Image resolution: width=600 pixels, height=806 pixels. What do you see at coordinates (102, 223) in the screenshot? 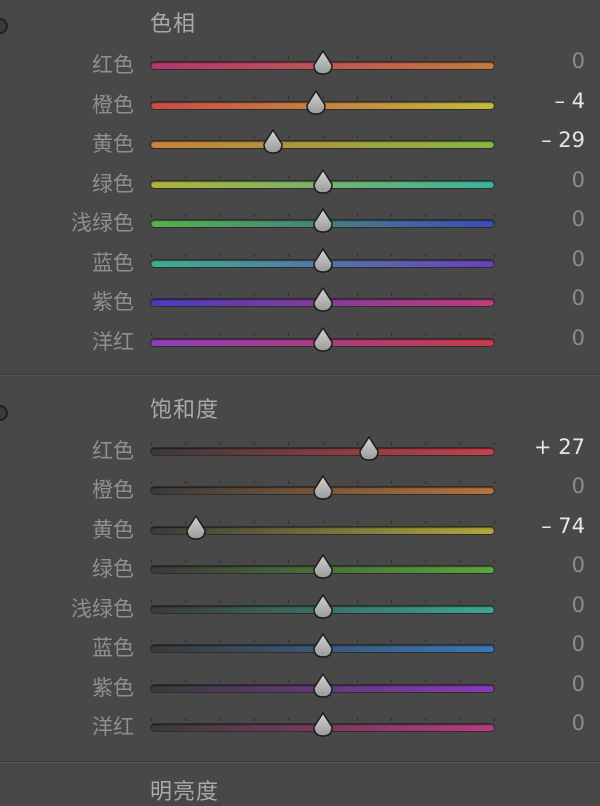
I see `slider-label: 浅绿色` at bounding box center [102, 223].